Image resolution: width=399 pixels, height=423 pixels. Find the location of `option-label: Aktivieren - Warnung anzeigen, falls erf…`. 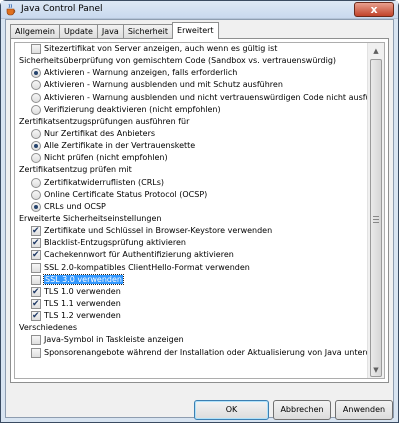

option-label: Aktivieren - Warnung anzeigen, falls erf… is located at coordinates (141, 73).